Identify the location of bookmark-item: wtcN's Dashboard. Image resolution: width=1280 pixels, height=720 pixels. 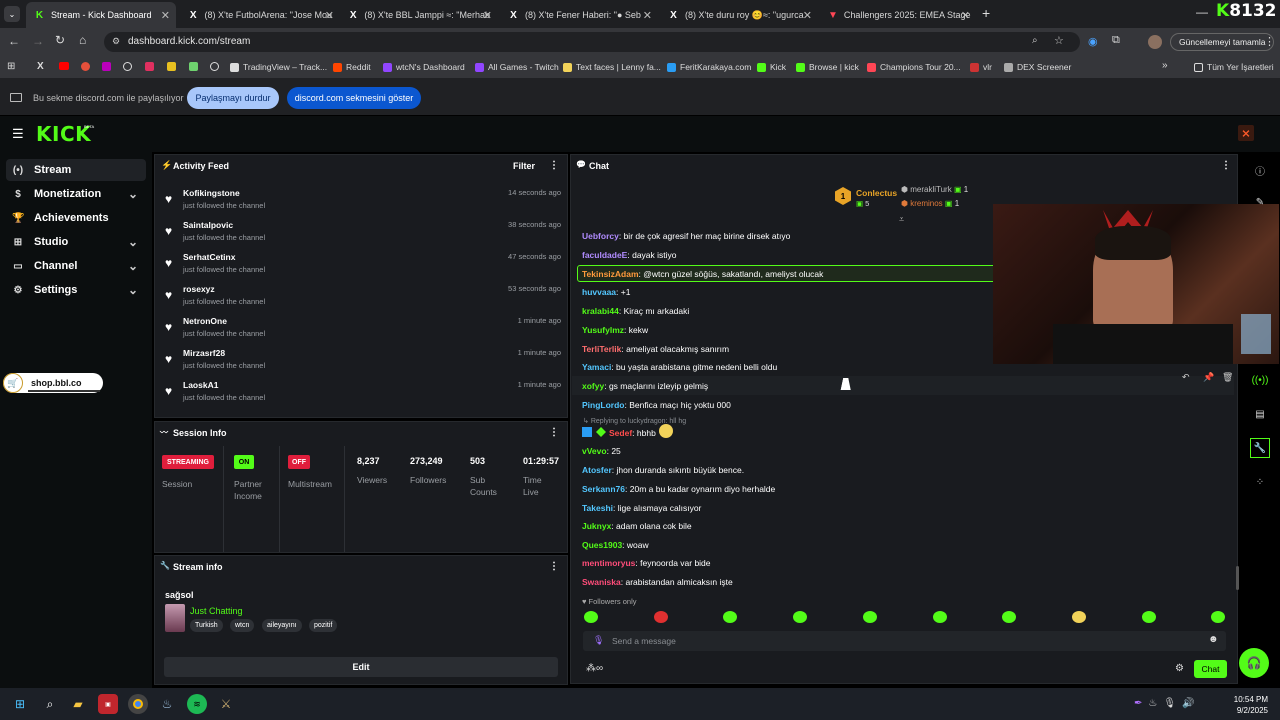
(424, 67).